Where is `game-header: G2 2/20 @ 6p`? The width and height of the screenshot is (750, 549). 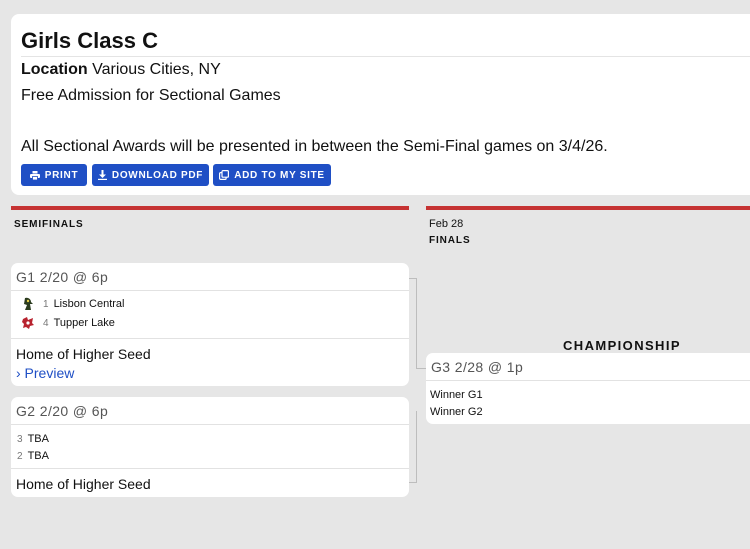
game-header: G2 2/20 @ 6p is located at coordinates (210, 411).